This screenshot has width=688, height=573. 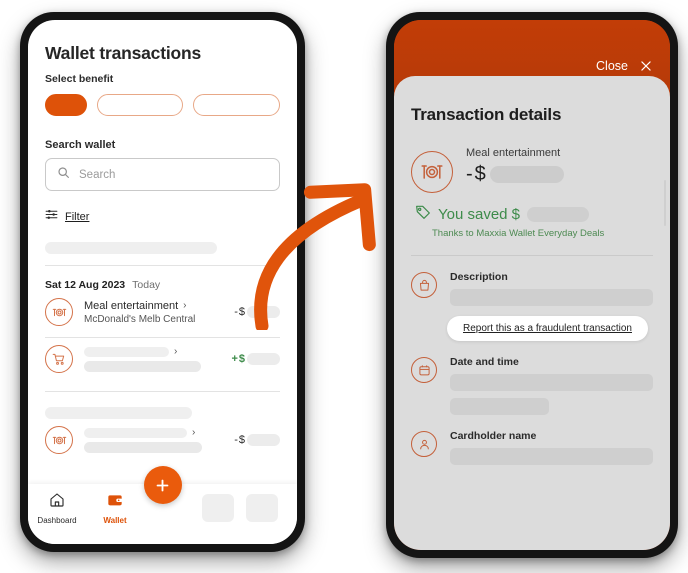 I want to click on table-row: › - $, so click(x=162, y=440).